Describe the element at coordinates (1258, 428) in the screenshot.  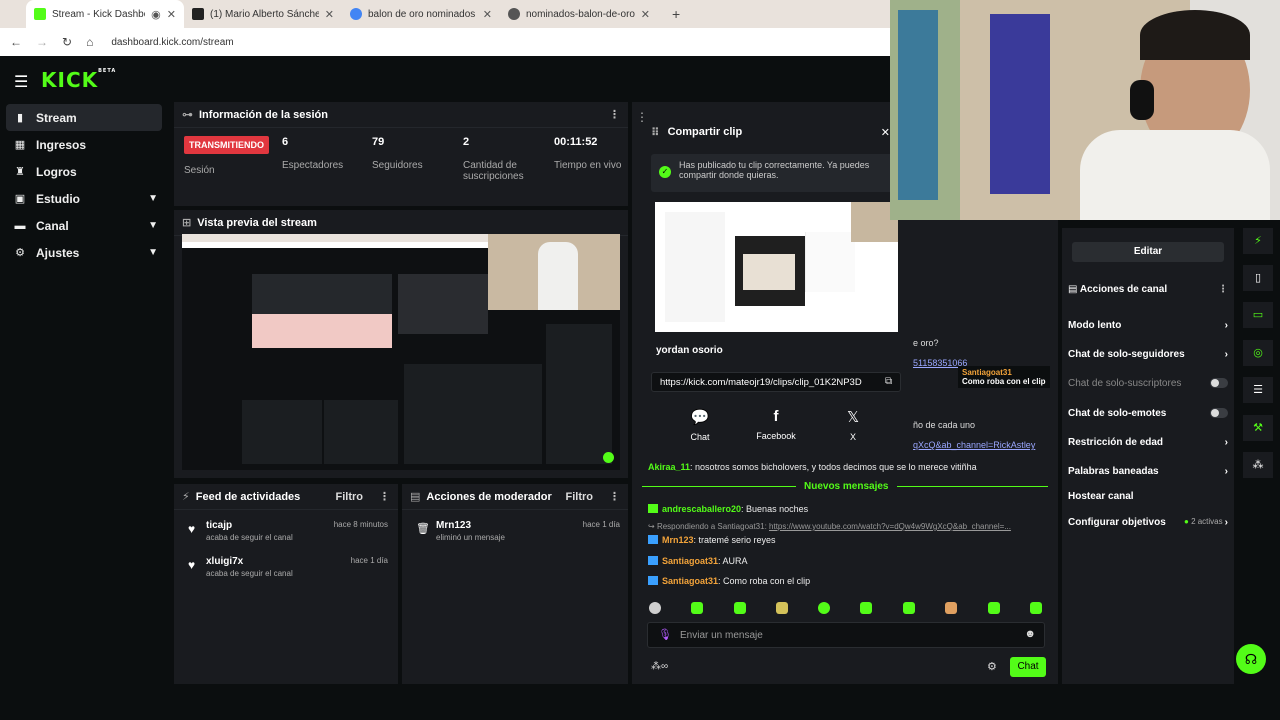
I see `rail-tools-button: ⚒` at that location.